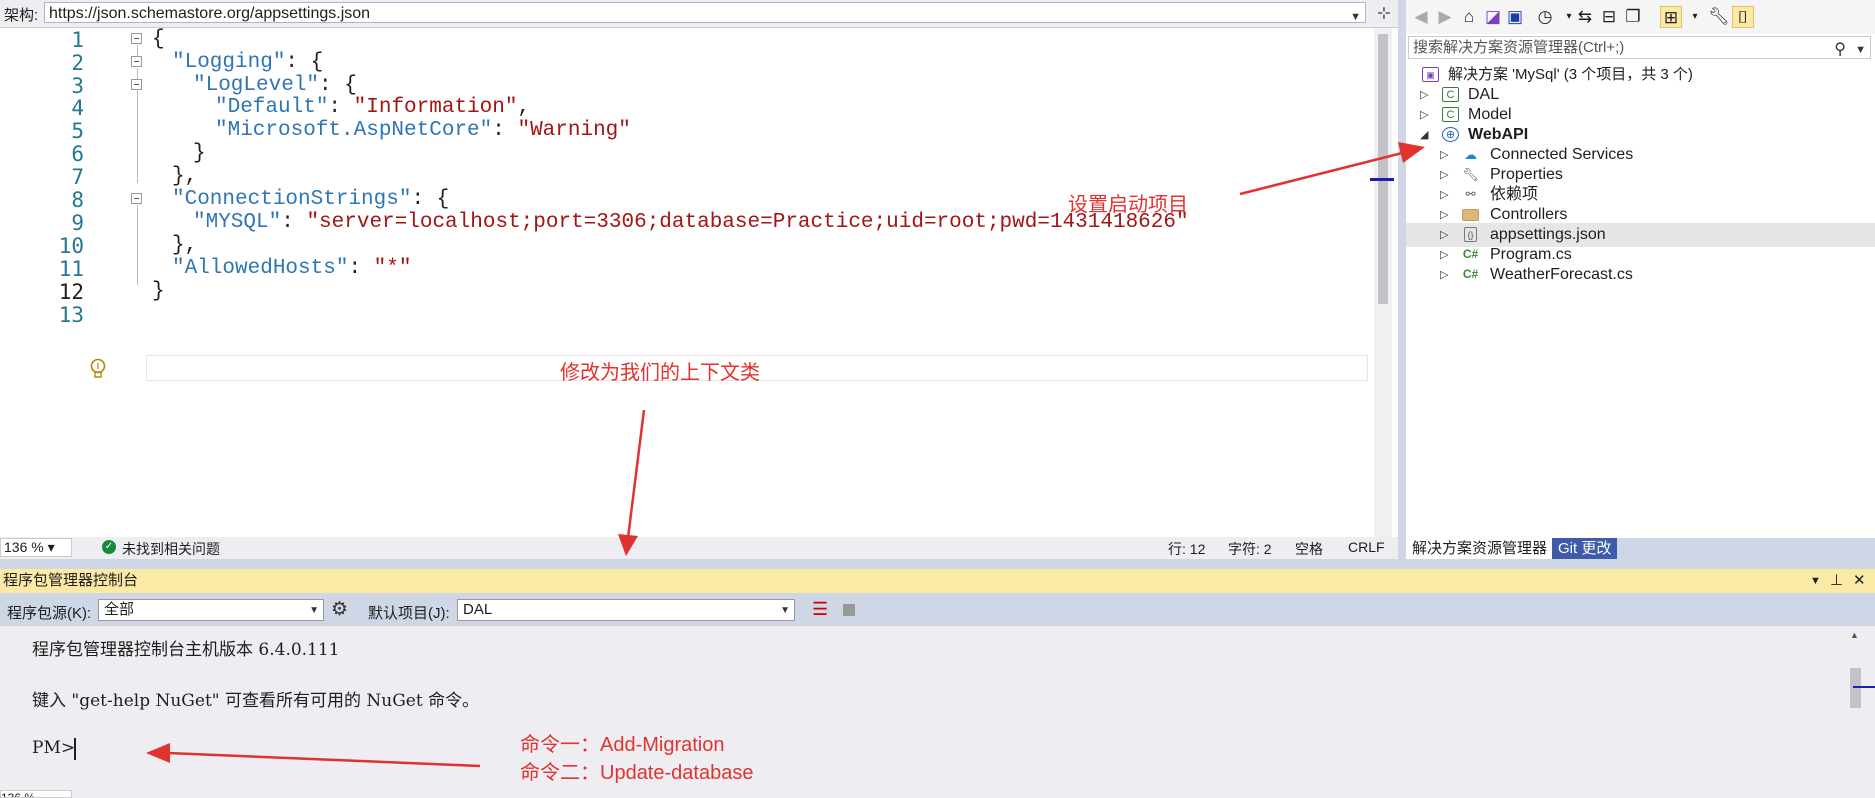 The height and width of the screenshot is (798, 1875). I want to click on arrow-to-prompt, so click(324, 759).